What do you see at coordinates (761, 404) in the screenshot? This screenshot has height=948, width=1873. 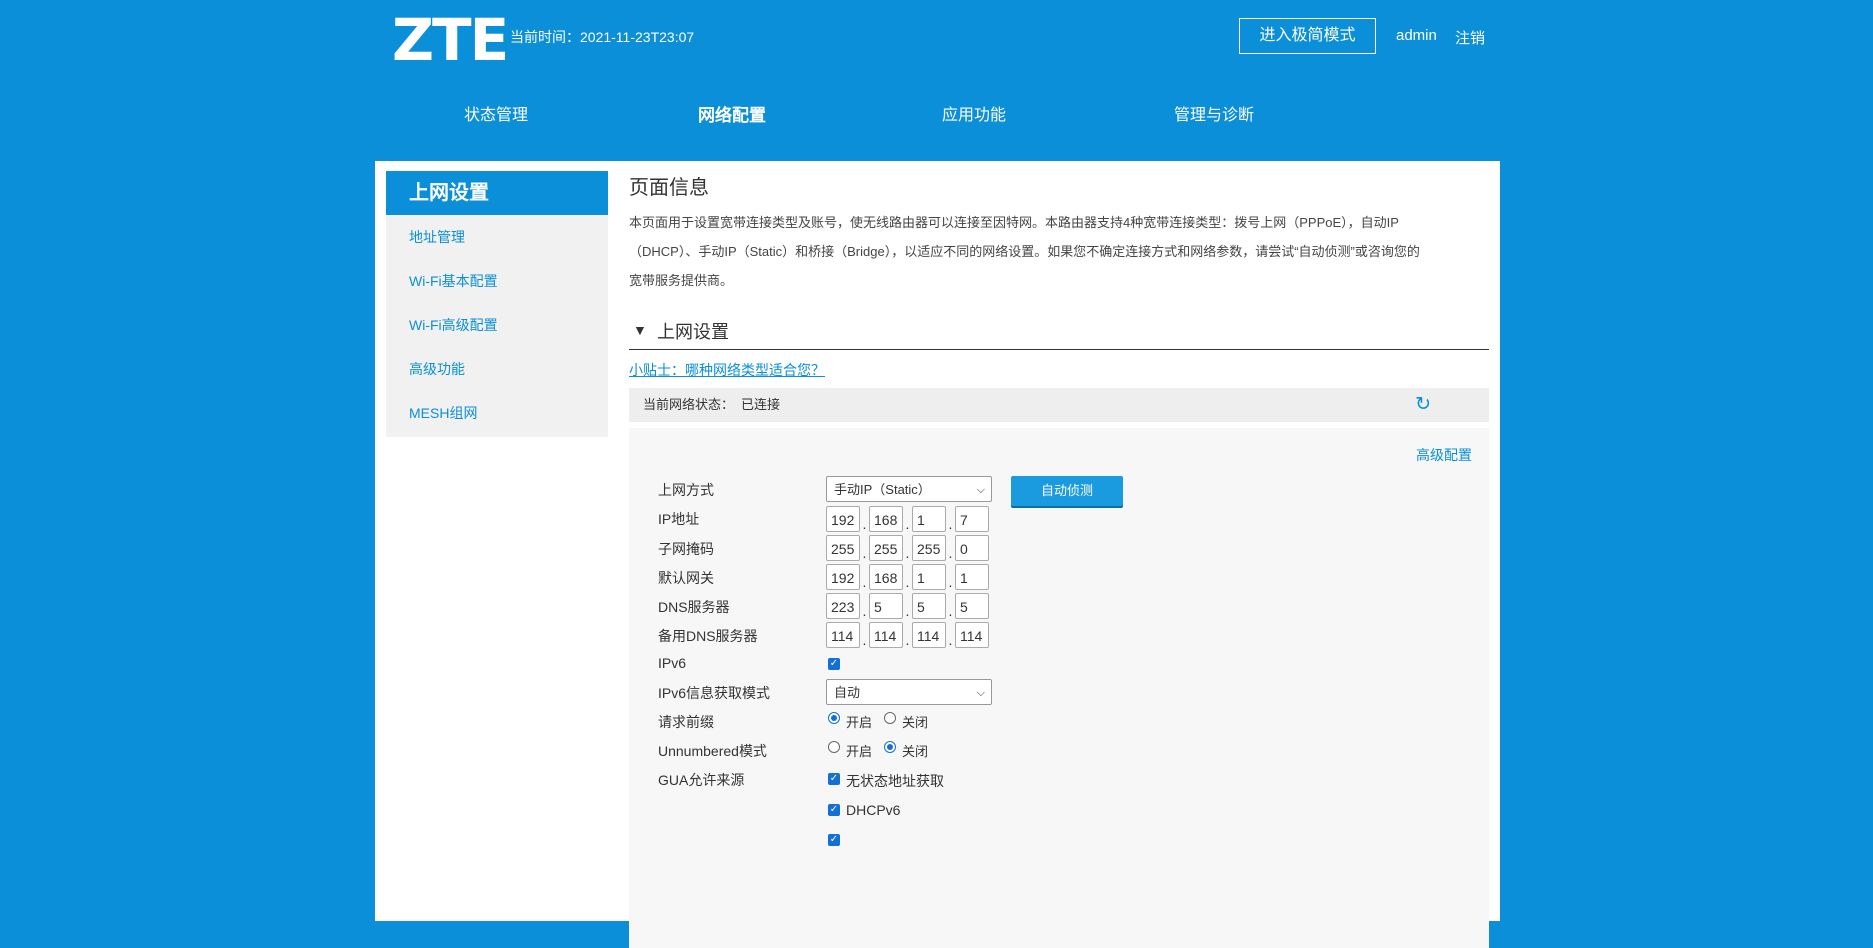 I see `status-value: 已连接` at bounding box center [761, 404].